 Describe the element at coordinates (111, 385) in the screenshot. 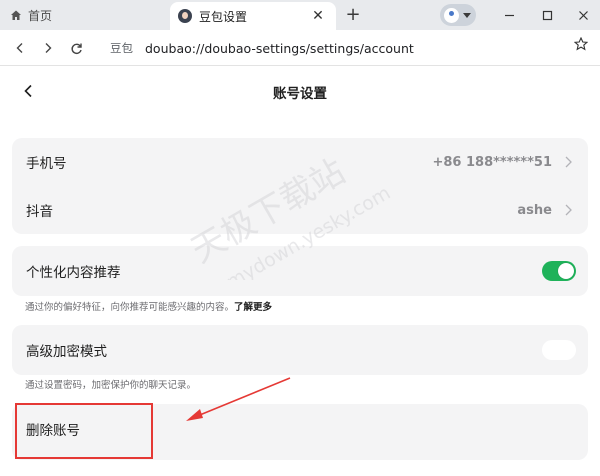

I see `encryption-note: 通过设置密码，加密保护你的聊天记录。` at that location.